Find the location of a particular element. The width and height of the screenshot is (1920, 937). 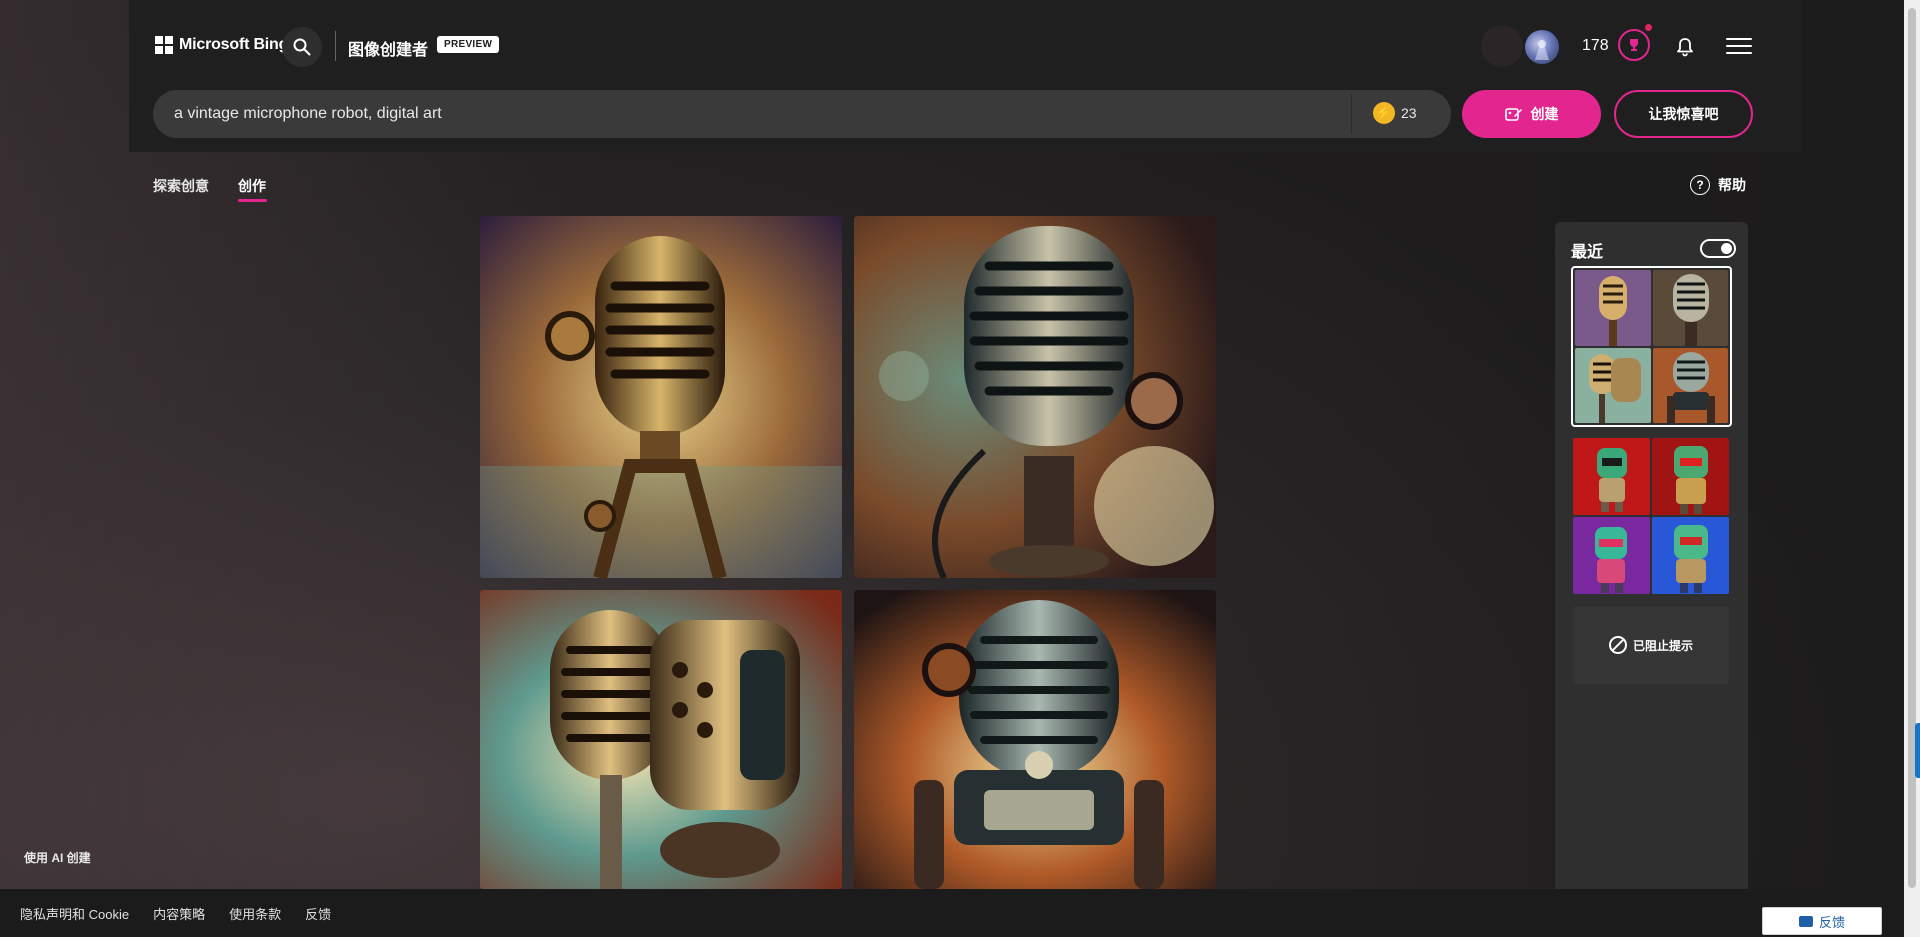

footer-links: 隐私声明和 Cookie 内容策略 使用条款 反馈 is located at coordinates (175, 913).